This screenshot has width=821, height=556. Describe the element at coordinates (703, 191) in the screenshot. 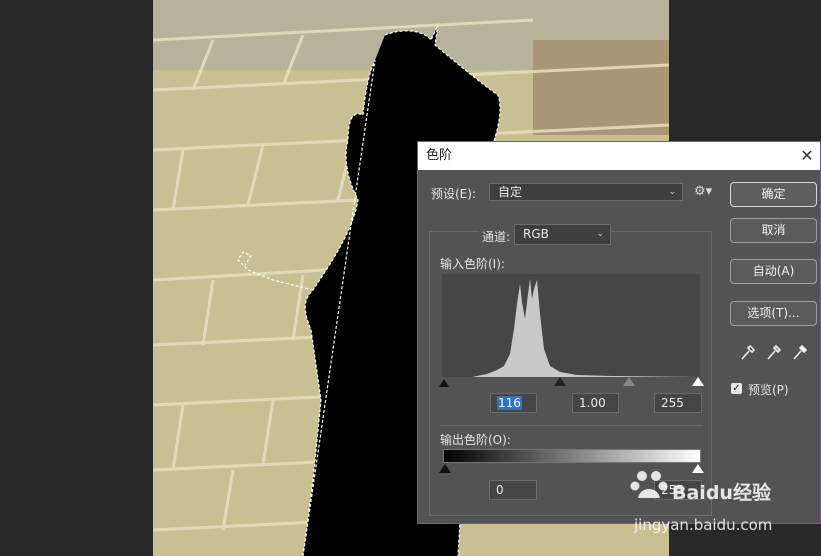

I see `gear-icon: ⚙▾` at that location.